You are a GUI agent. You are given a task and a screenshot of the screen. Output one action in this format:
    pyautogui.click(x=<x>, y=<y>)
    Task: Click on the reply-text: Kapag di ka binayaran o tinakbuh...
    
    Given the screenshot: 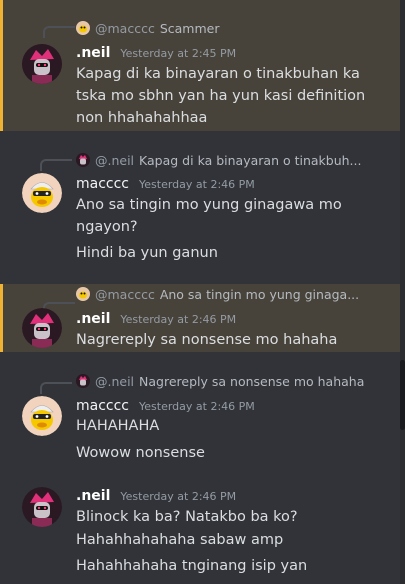 What is the action you would take?
    pyautogui.click(x=250, y=160)
    